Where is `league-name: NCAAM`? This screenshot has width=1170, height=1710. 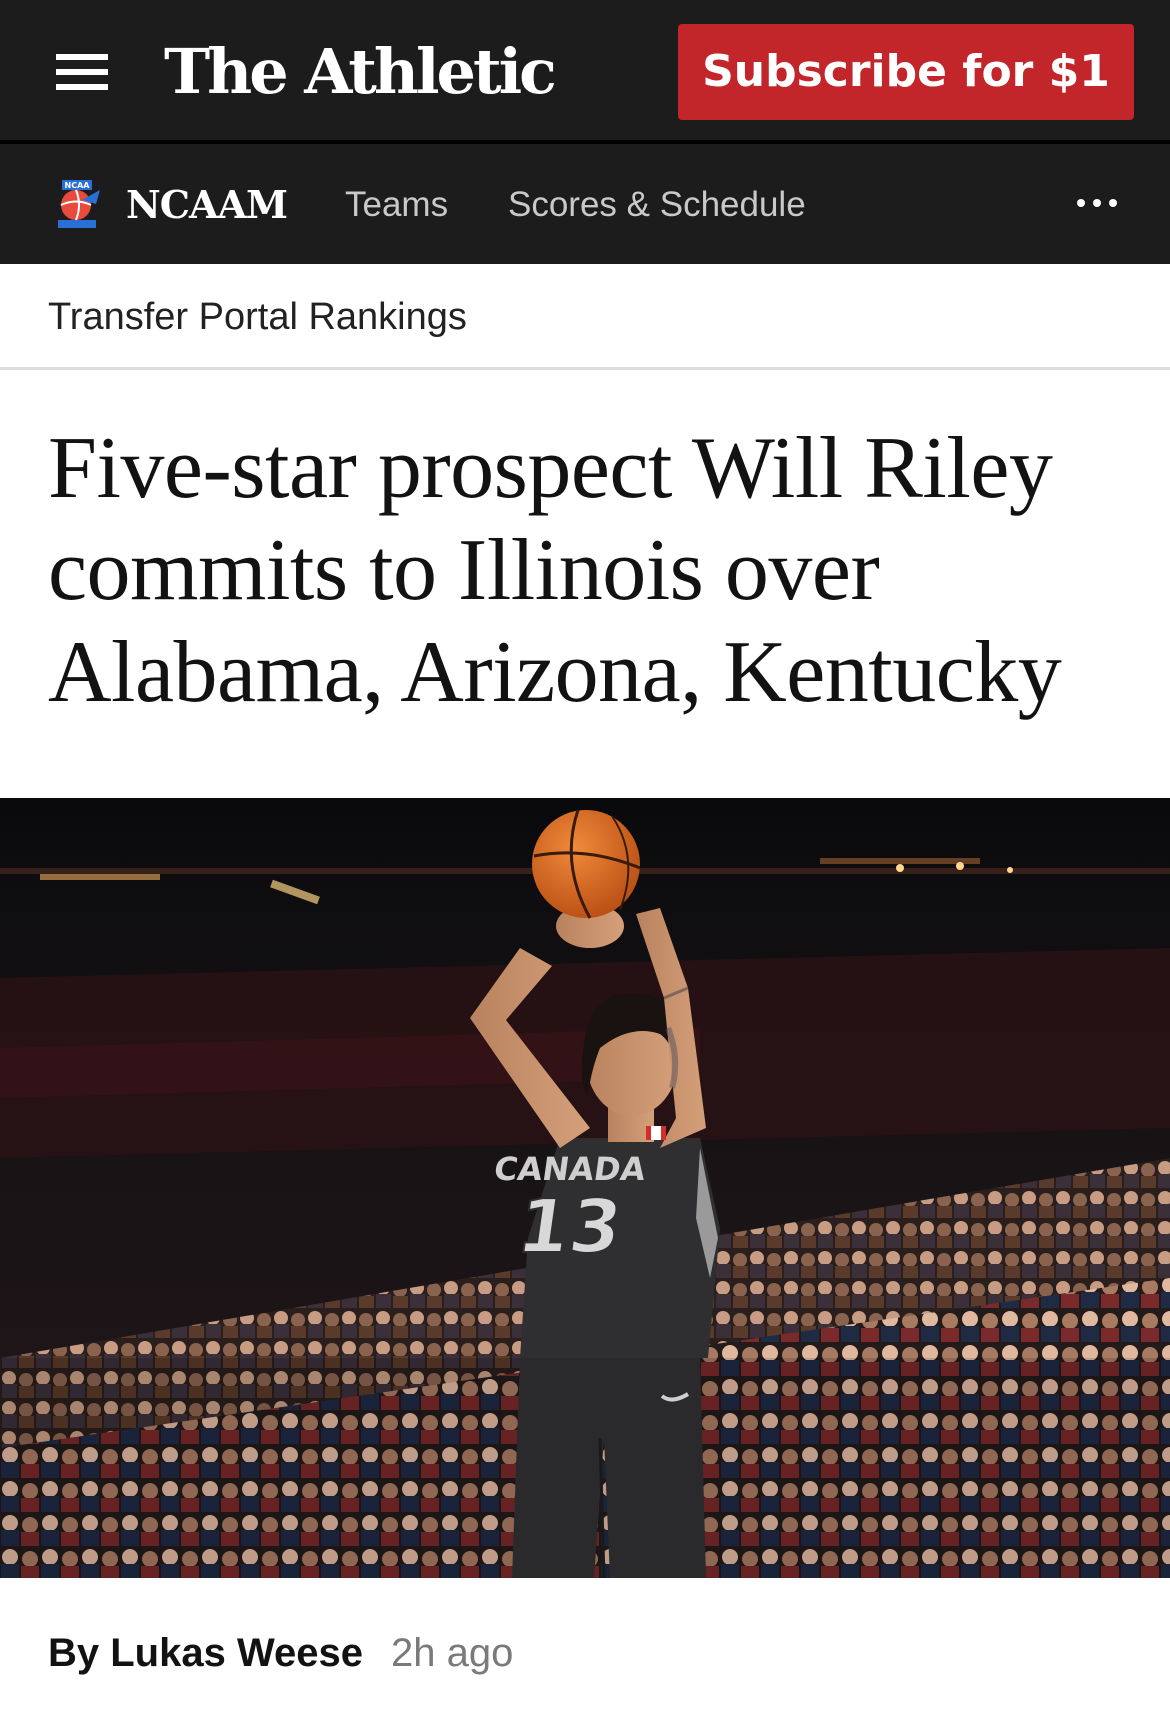
league-name: NCAAM is located at coordinates (207, 205).